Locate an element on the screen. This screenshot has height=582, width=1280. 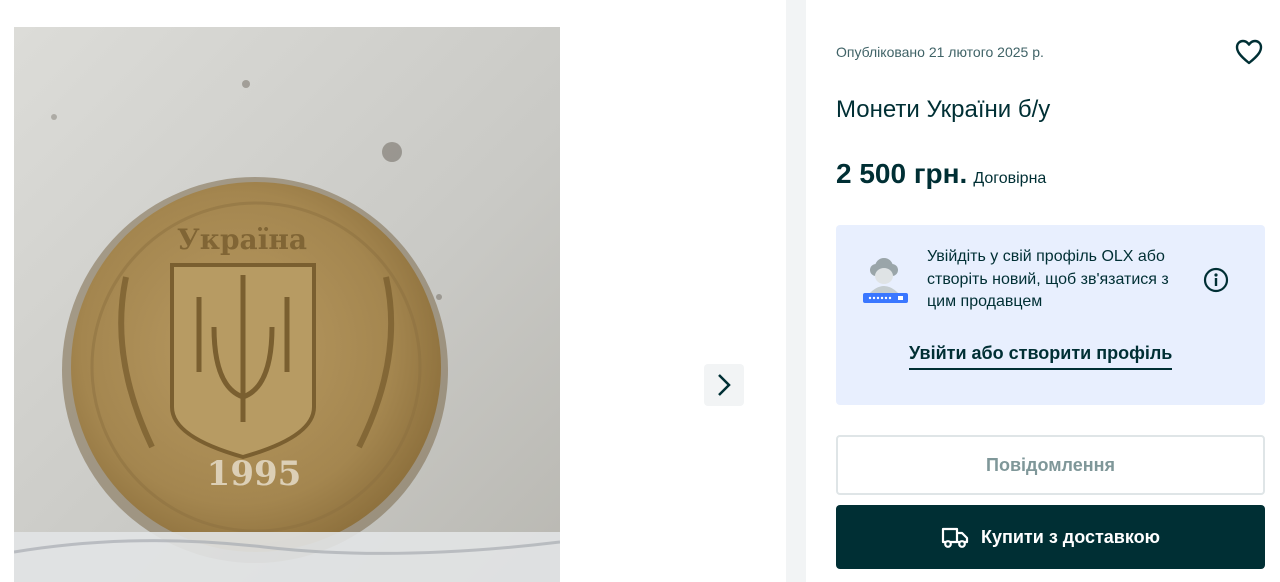
login-or-register-link: Увійти або створити профіль is located at coordinates (1041, 356).